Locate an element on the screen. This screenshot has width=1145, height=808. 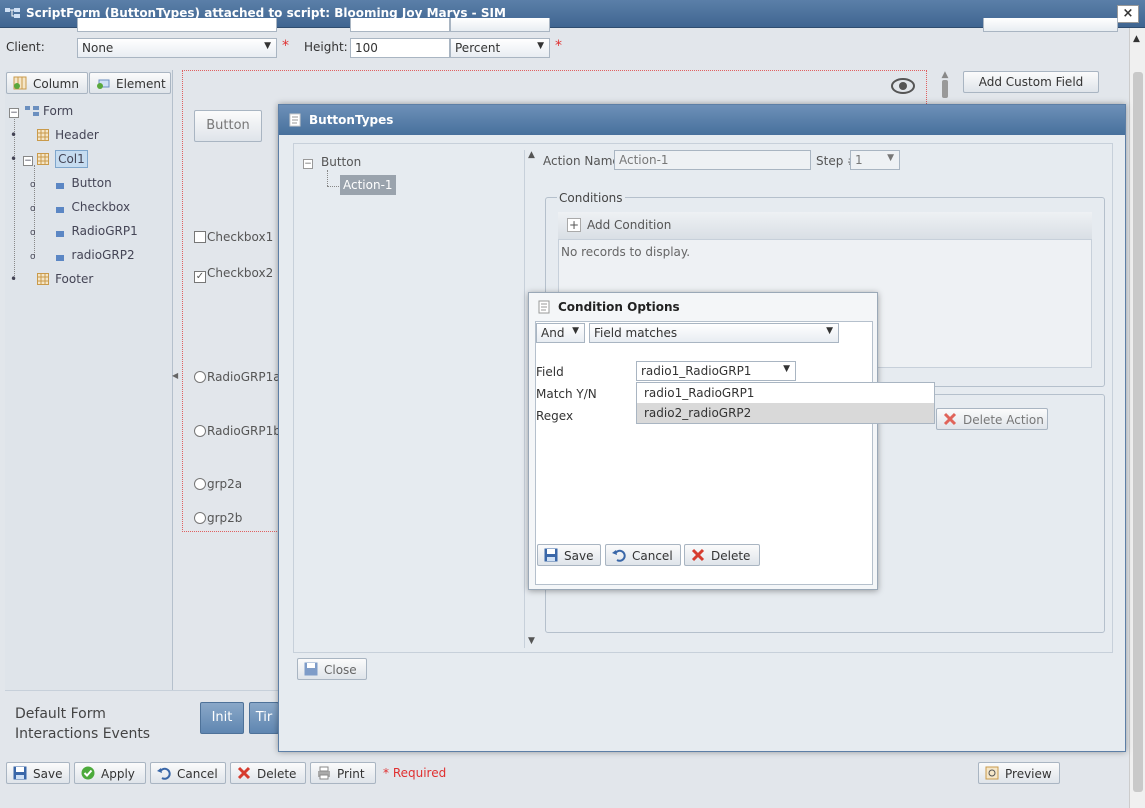
condition-delete-button: Delete is located at coordinates (722, 555).